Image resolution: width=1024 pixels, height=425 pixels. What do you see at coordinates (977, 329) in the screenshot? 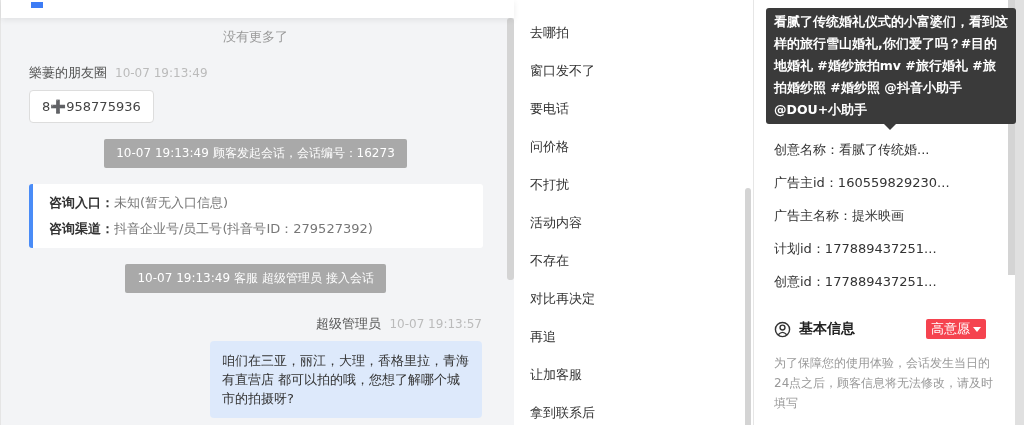
I see `caret-icon` at bounding box center [977, 329].